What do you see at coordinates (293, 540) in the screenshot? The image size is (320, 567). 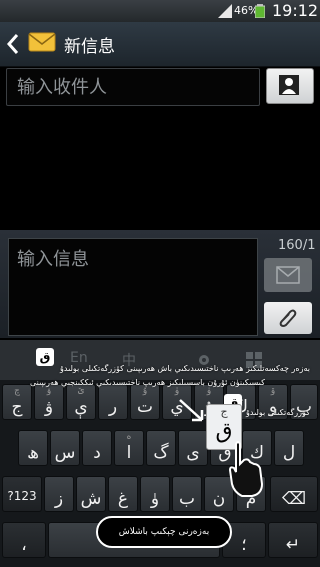 I see `enter-key: ↵` at bounding box center [293, 540].